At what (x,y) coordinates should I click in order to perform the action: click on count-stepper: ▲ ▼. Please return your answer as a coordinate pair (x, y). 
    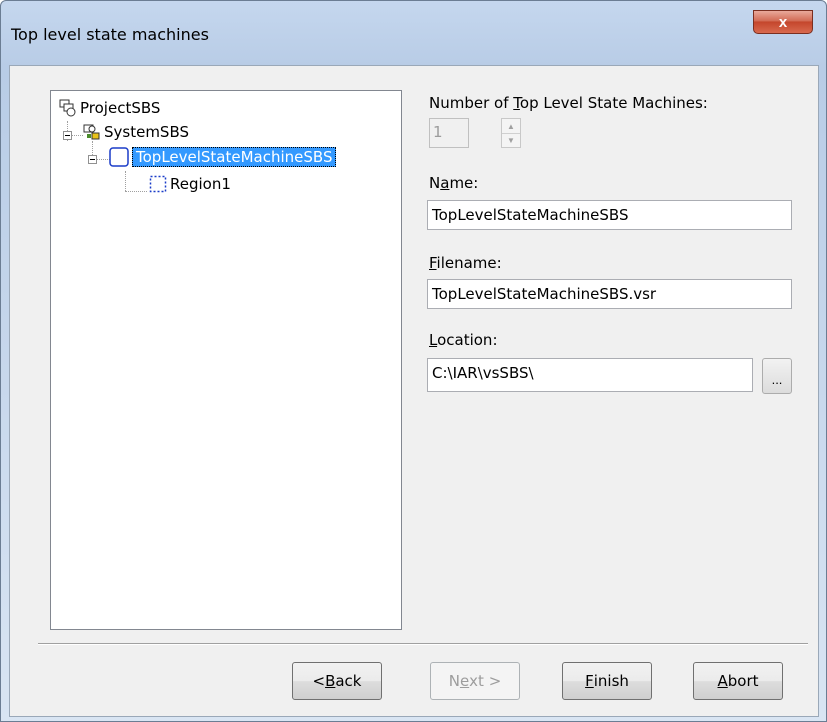
    Looking at the image, I should click on (511, 133).